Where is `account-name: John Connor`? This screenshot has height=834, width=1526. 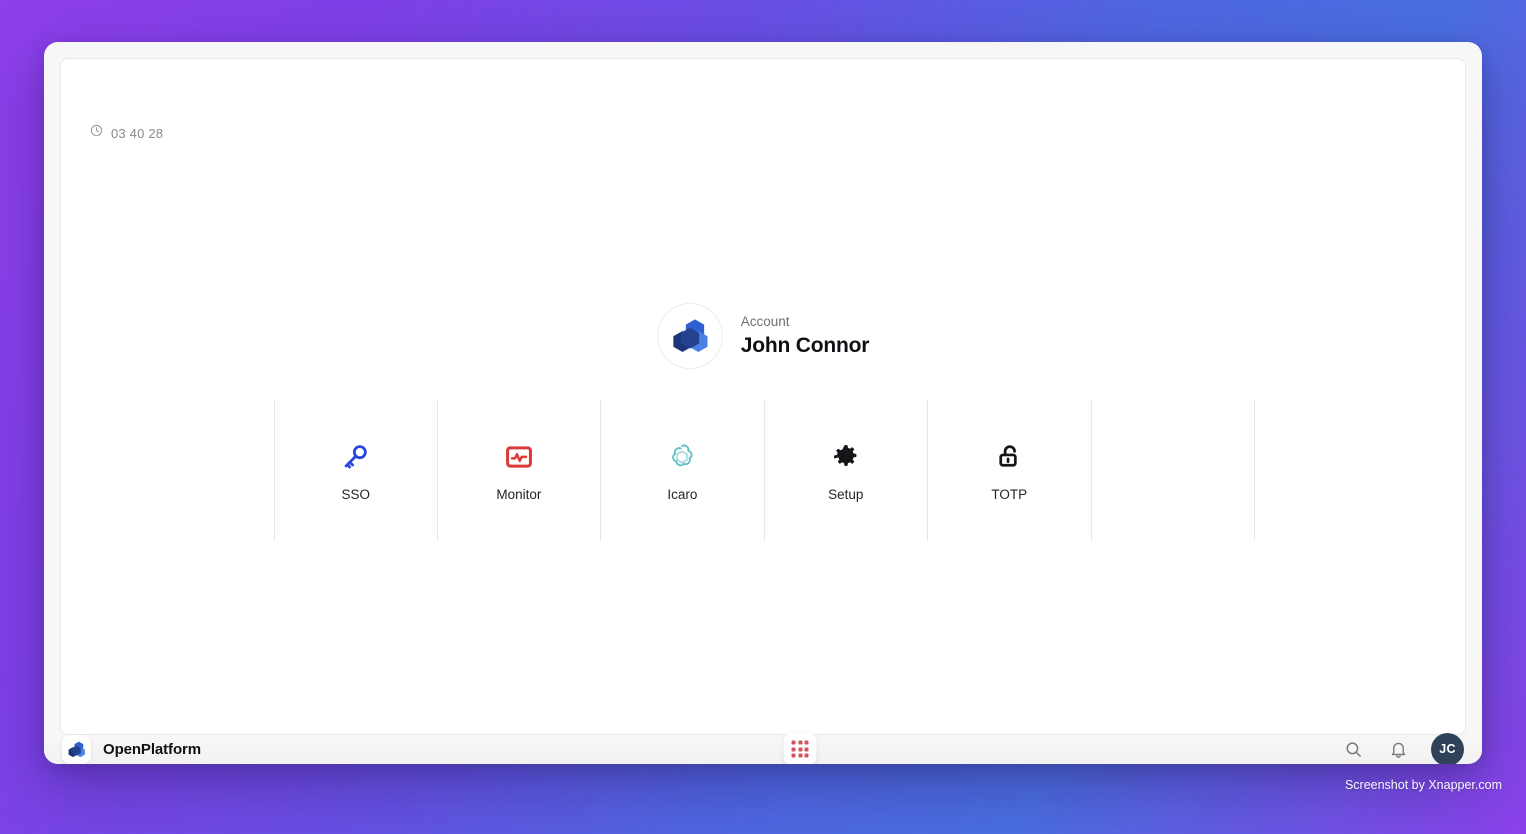
account-name: John Connor is located at coordinates (805, 345).